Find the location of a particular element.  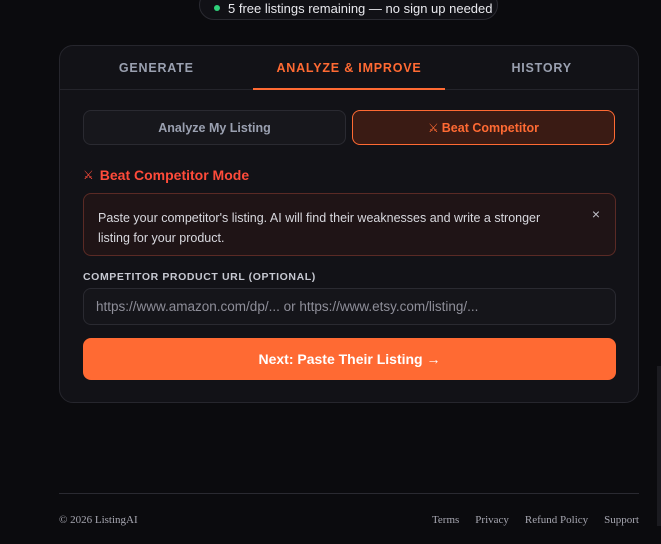

beat-competitor-button: ⚔ Beat Competitor is located at coordinates (483, 127).